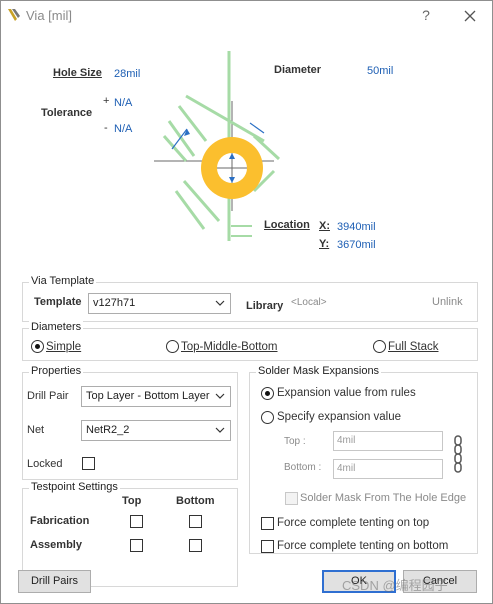 This screenshot has height=604, width=493. What do you see at coordinates (132, 501) in the screenshot?
I see `testpoint-col-top: Top` at bounding box center [132, 501].